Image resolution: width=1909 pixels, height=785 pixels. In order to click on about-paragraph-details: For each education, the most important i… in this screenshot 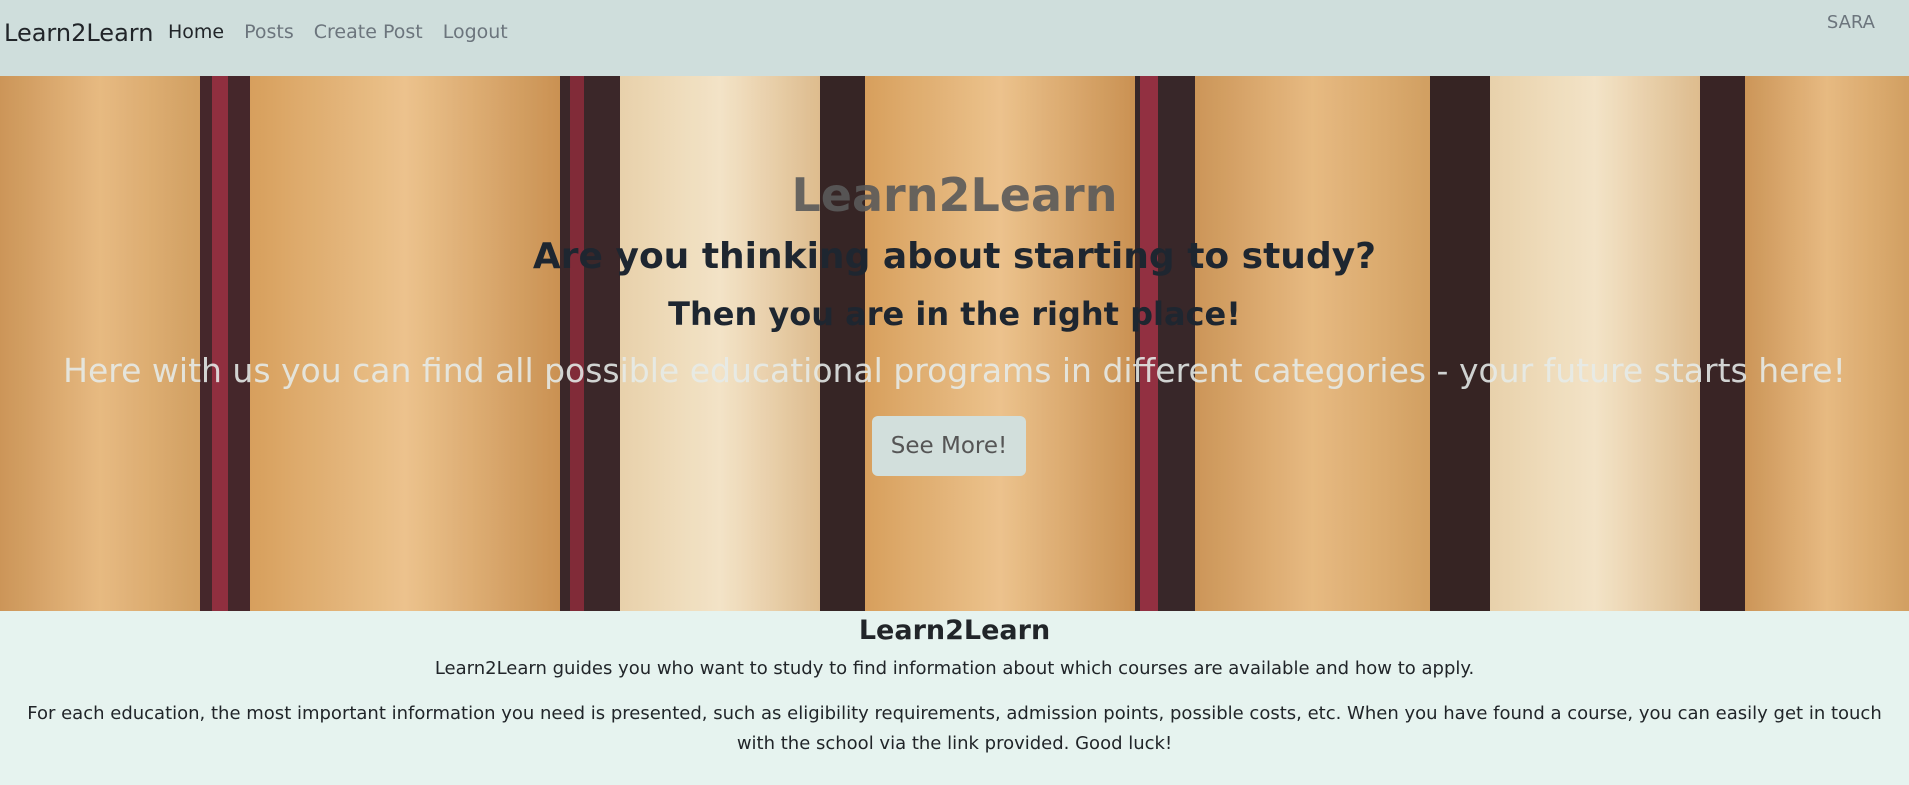, I will do `click(954, 728)`.